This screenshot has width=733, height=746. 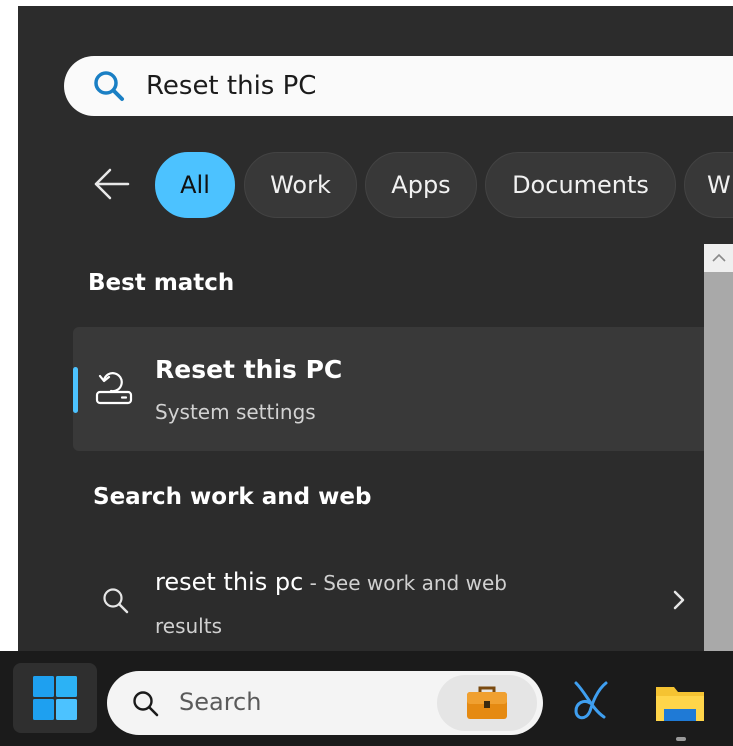 I want to click on web-result-text: reset this pc - See work and web, so click(x=331, y=582).